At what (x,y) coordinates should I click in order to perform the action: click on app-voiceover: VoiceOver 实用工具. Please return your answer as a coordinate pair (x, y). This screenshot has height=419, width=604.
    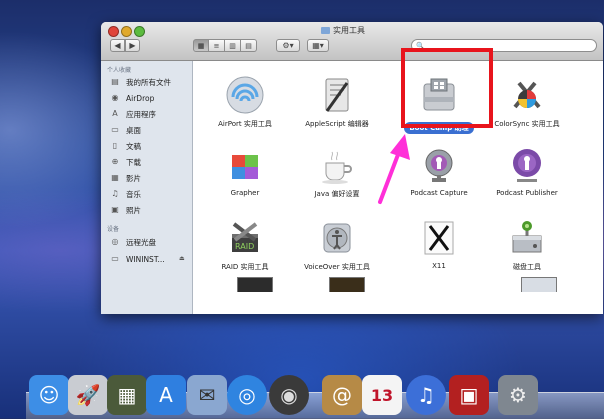
    Looking at the image, I should click on (337, 245).